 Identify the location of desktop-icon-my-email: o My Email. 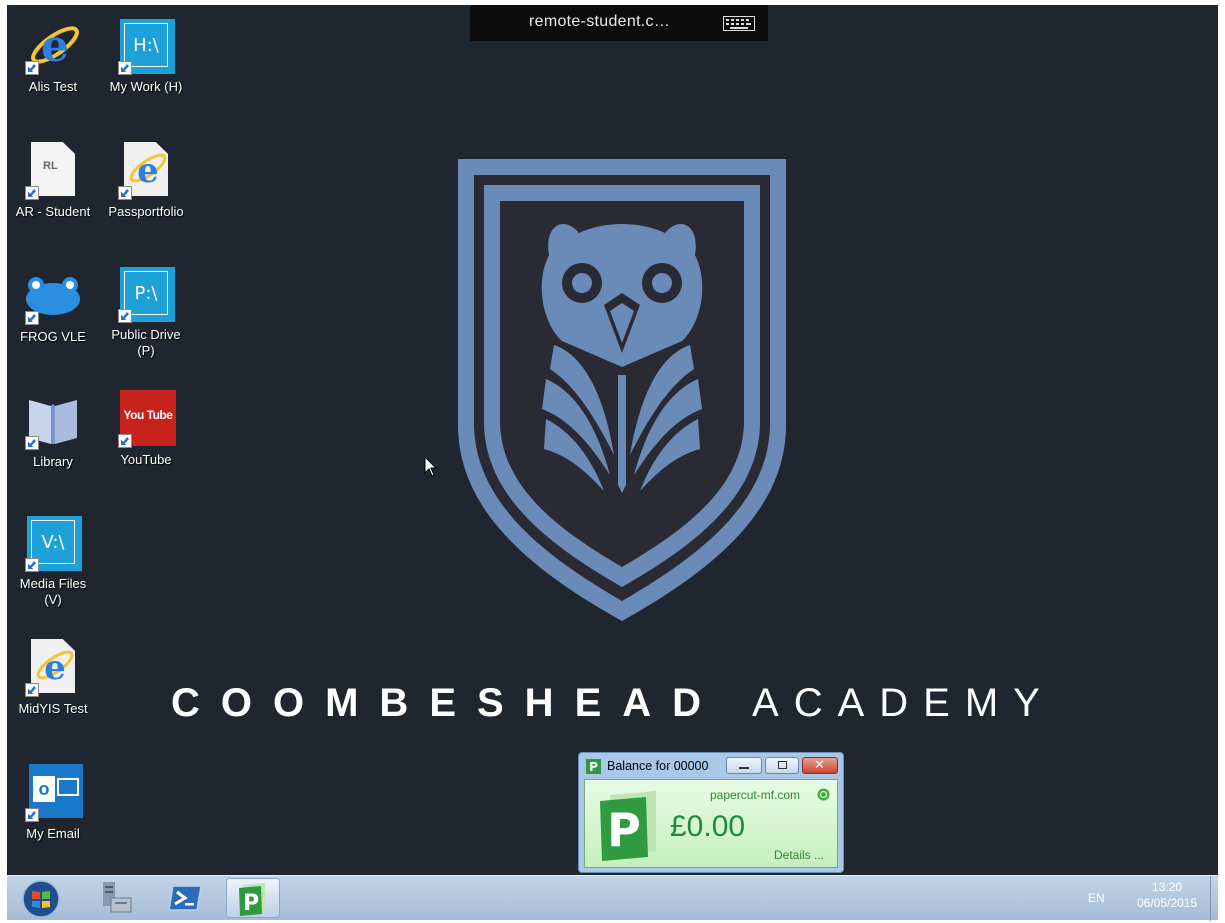
(53, 802).